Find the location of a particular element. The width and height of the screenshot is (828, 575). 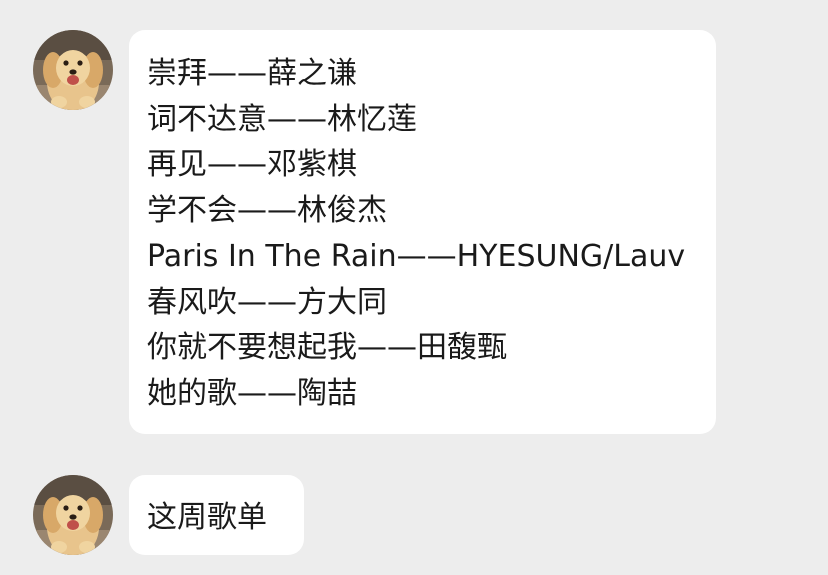

message-line: 崇拜——薛之谦 is located at coordinates (252, 73).